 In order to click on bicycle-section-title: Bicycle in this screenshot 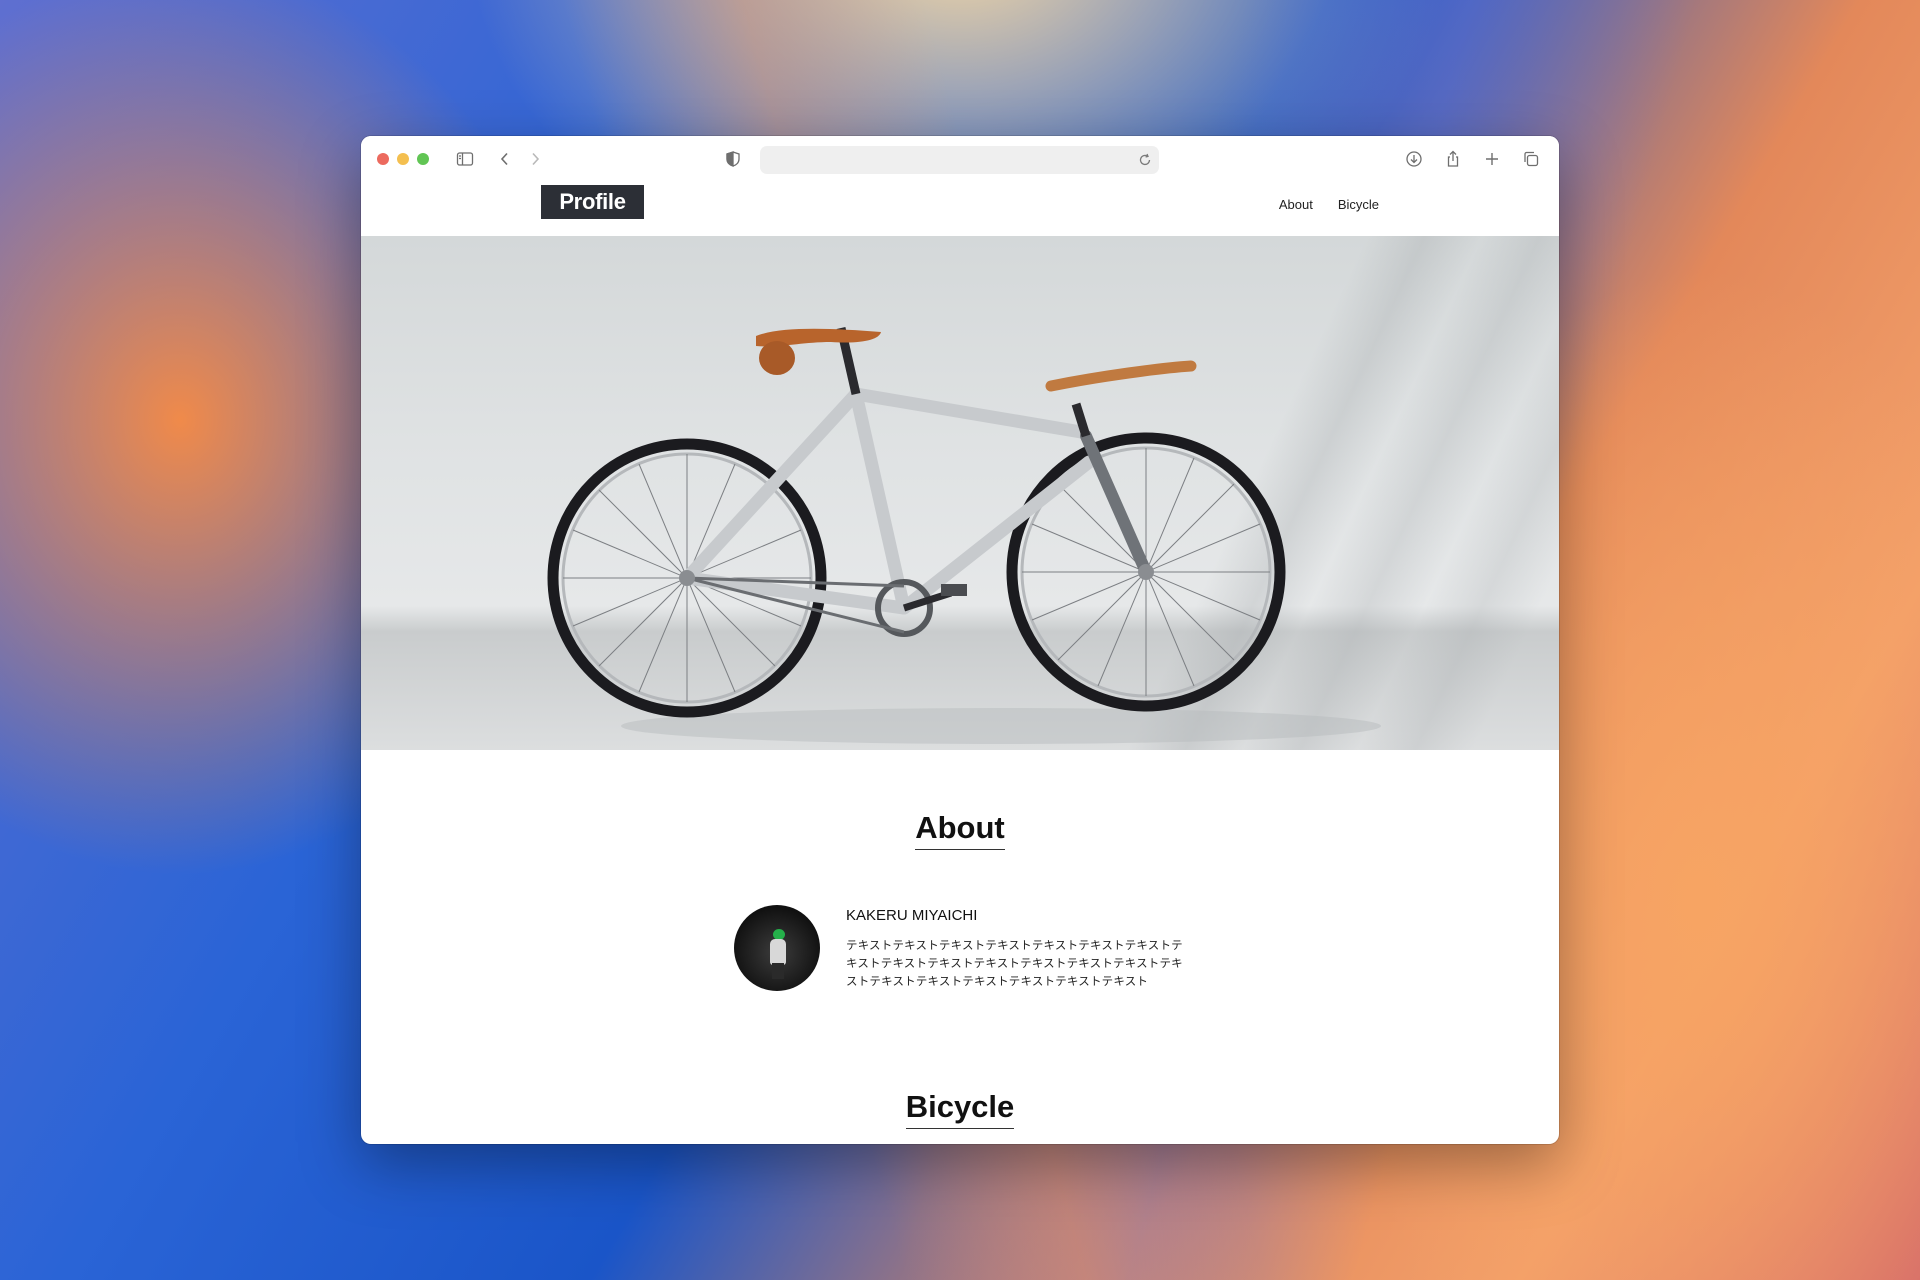, I will do `click(960, 1109)`.